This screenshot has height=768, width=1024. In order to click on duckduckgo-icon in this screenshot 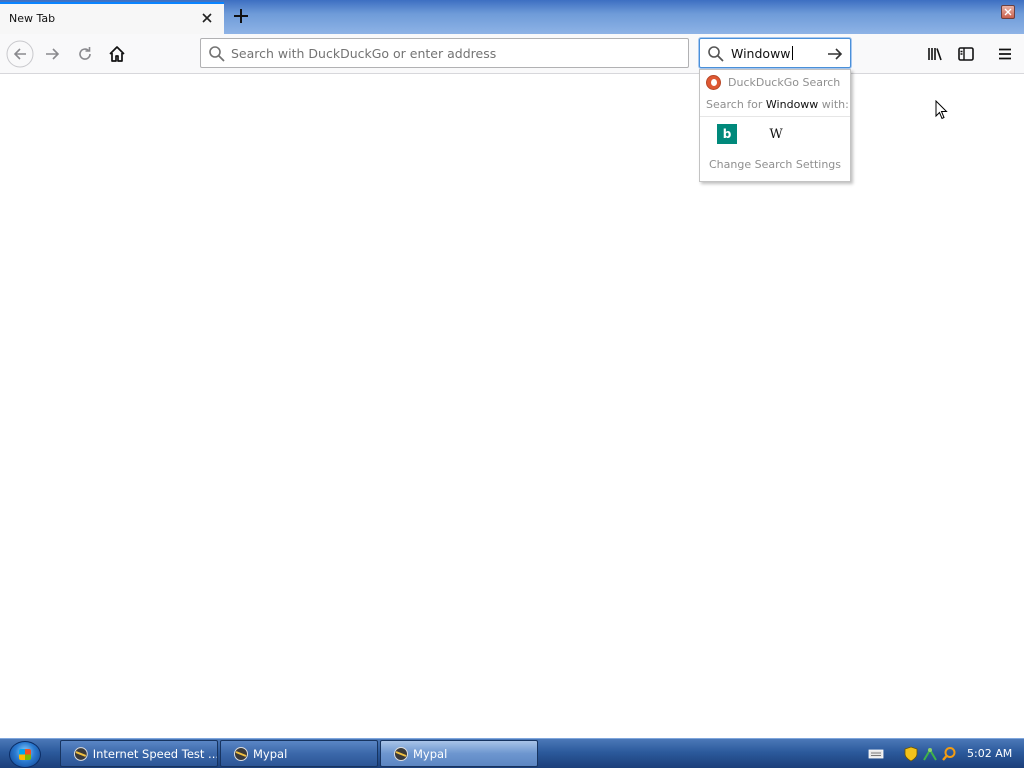, I will do `click(713, 82)`.